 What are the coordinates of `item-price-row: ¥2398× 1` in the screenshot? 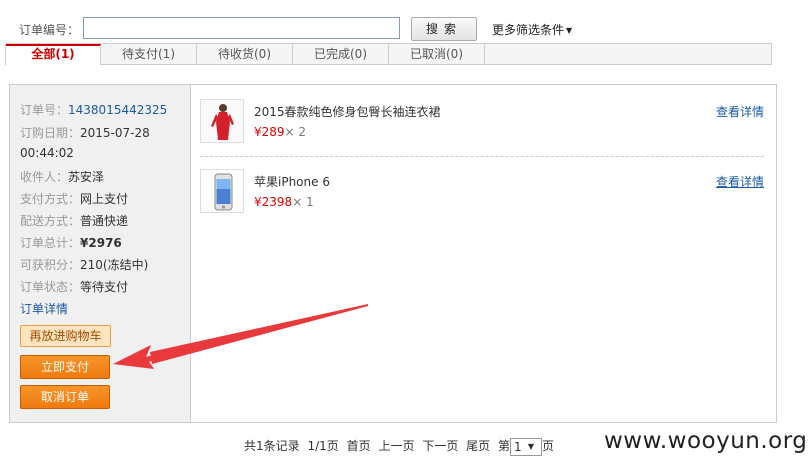 It's located at (284, 202).